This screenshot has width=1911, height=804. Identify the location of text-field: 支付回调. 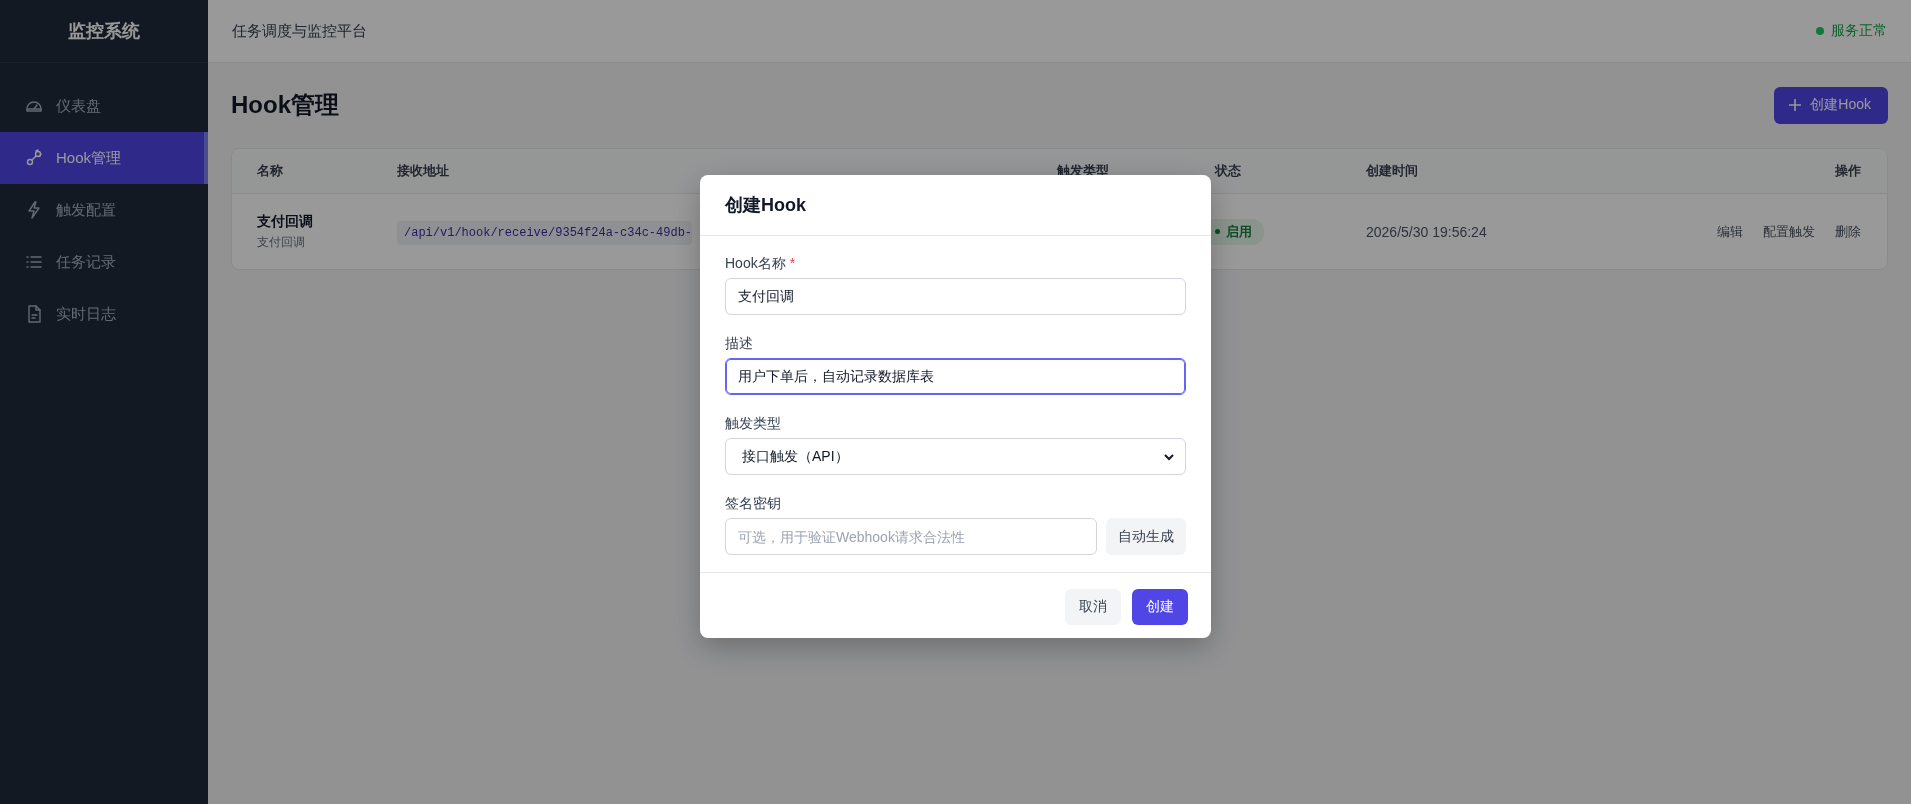
(955, 296).